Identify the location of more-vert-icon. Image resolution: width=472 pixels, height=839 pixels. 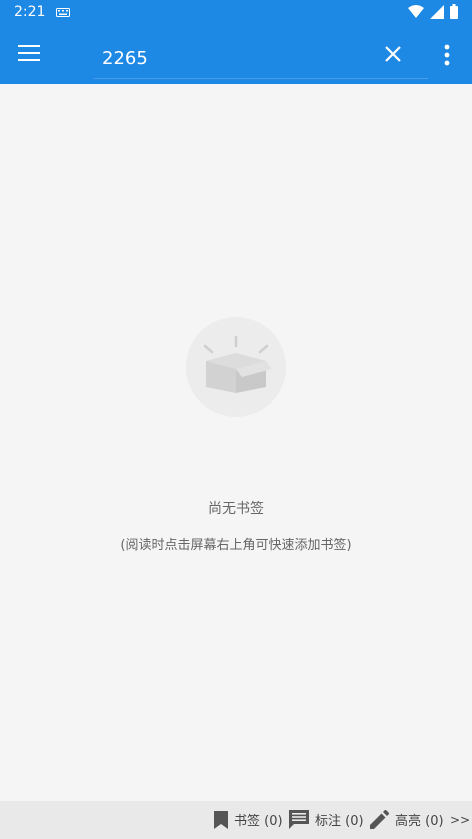
(447, 55).